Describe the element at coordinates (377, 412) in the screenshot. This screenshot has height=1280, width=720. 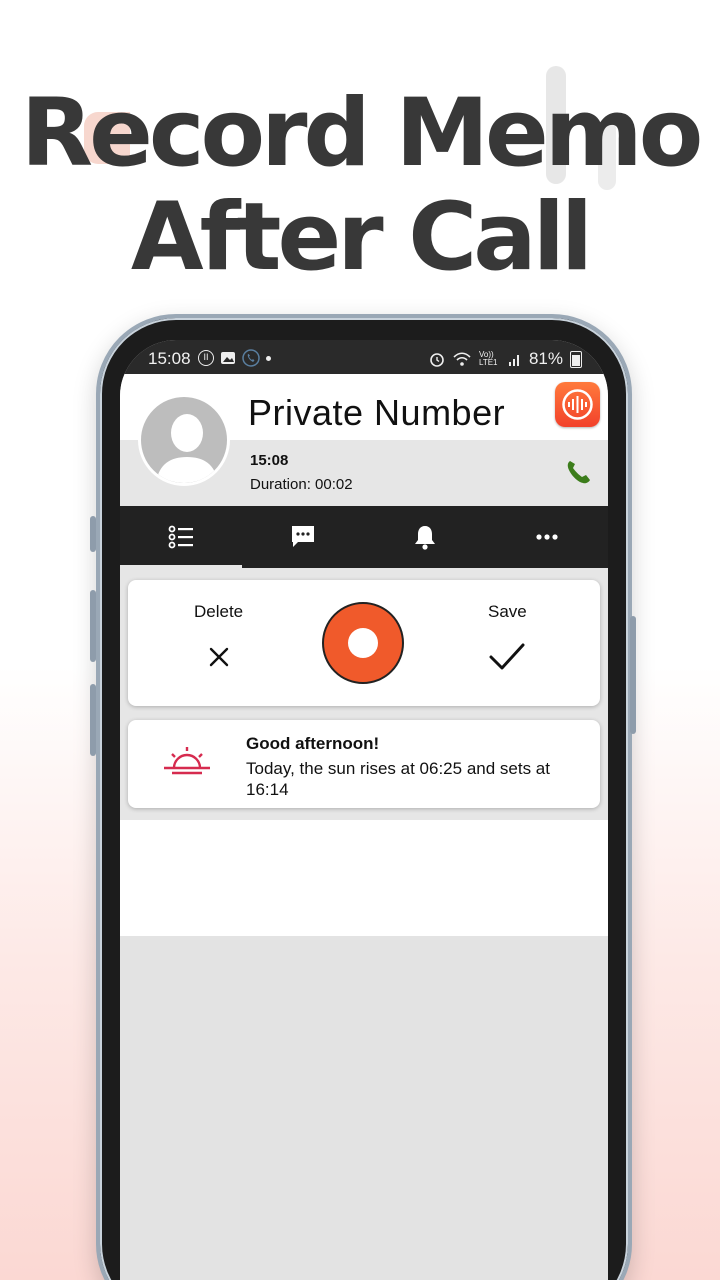
I see `caller-name: Private Number` at that location.